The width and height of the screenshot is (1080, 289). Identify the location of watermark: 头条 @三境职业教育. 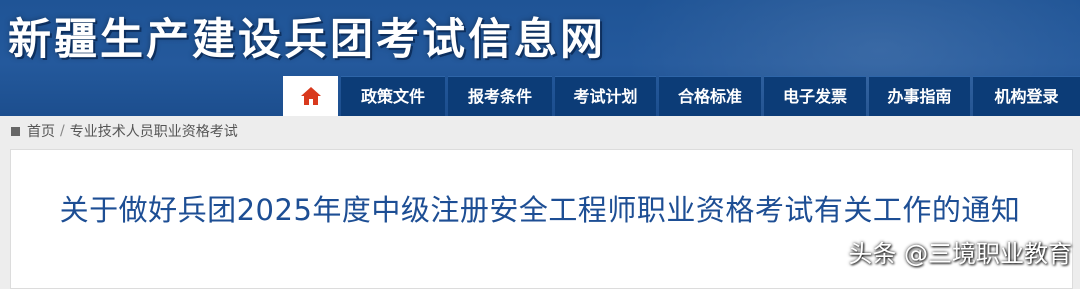
(960, 254).